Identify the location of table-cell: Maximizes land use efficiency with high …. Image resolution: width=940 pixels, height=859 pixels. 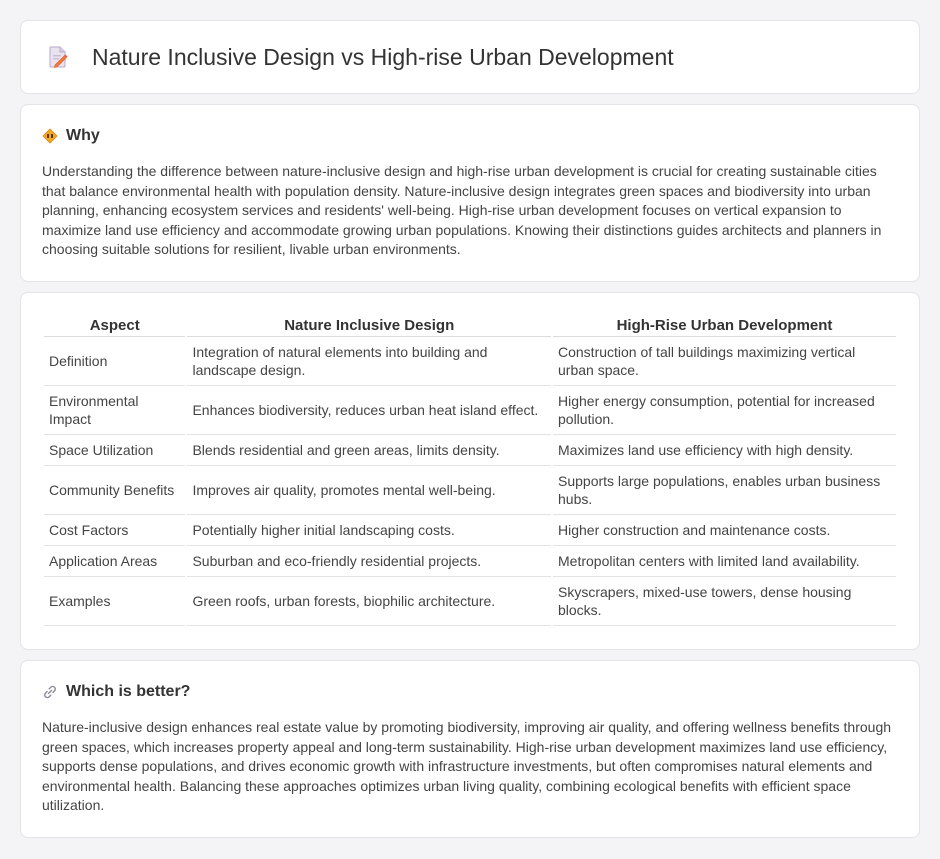
(724, 450).